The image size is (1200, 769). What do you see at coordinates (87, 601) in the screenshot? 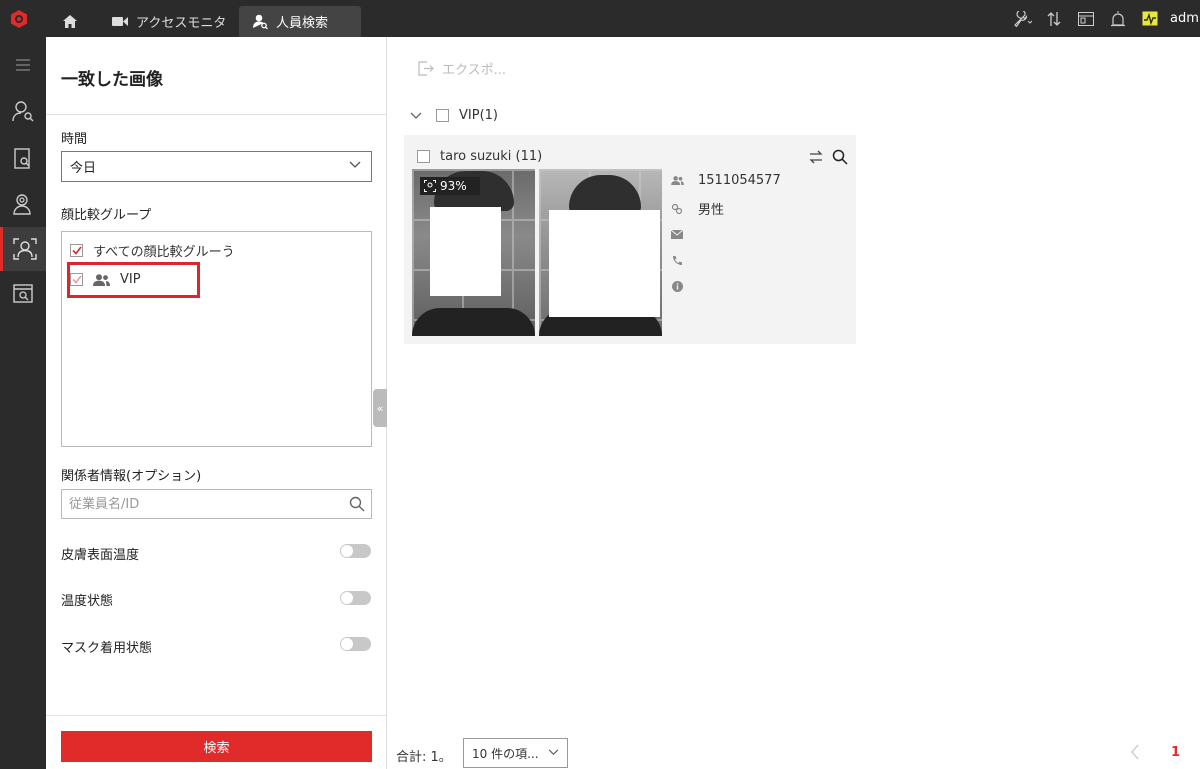
I see `temp-status-label: 温度状態` at bounding box center [87, 601].